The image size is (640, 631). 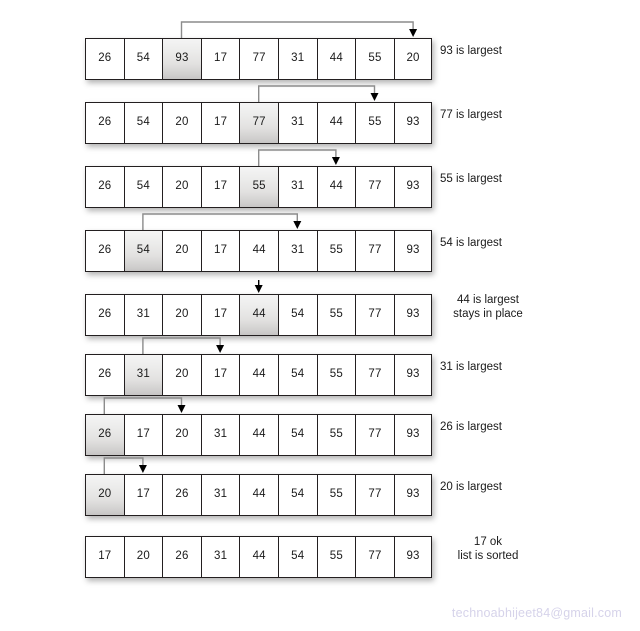 I want to click on sort-step-row: 26 54 20 17 44 31 55 77 93 54 is largest, so click(x=320, y=240).